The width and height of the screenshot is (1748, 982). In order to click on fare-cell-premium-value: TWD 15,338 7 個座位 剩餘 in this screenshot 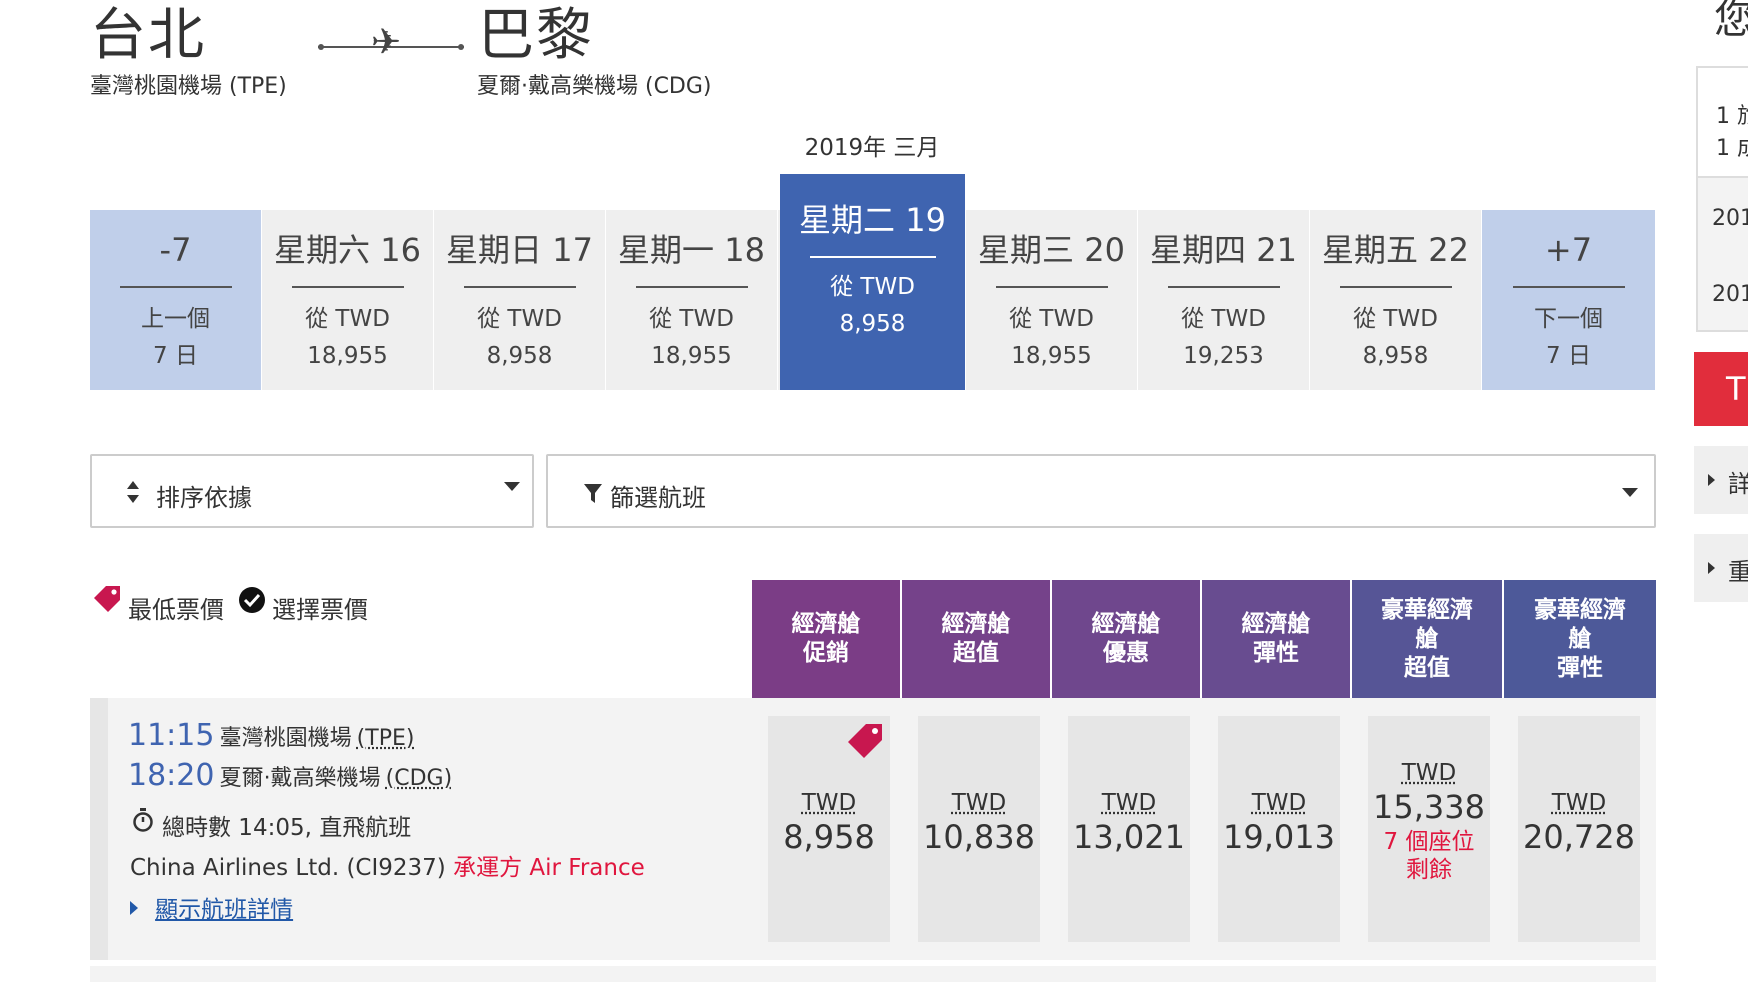, I will do `click(1429, 829)`.